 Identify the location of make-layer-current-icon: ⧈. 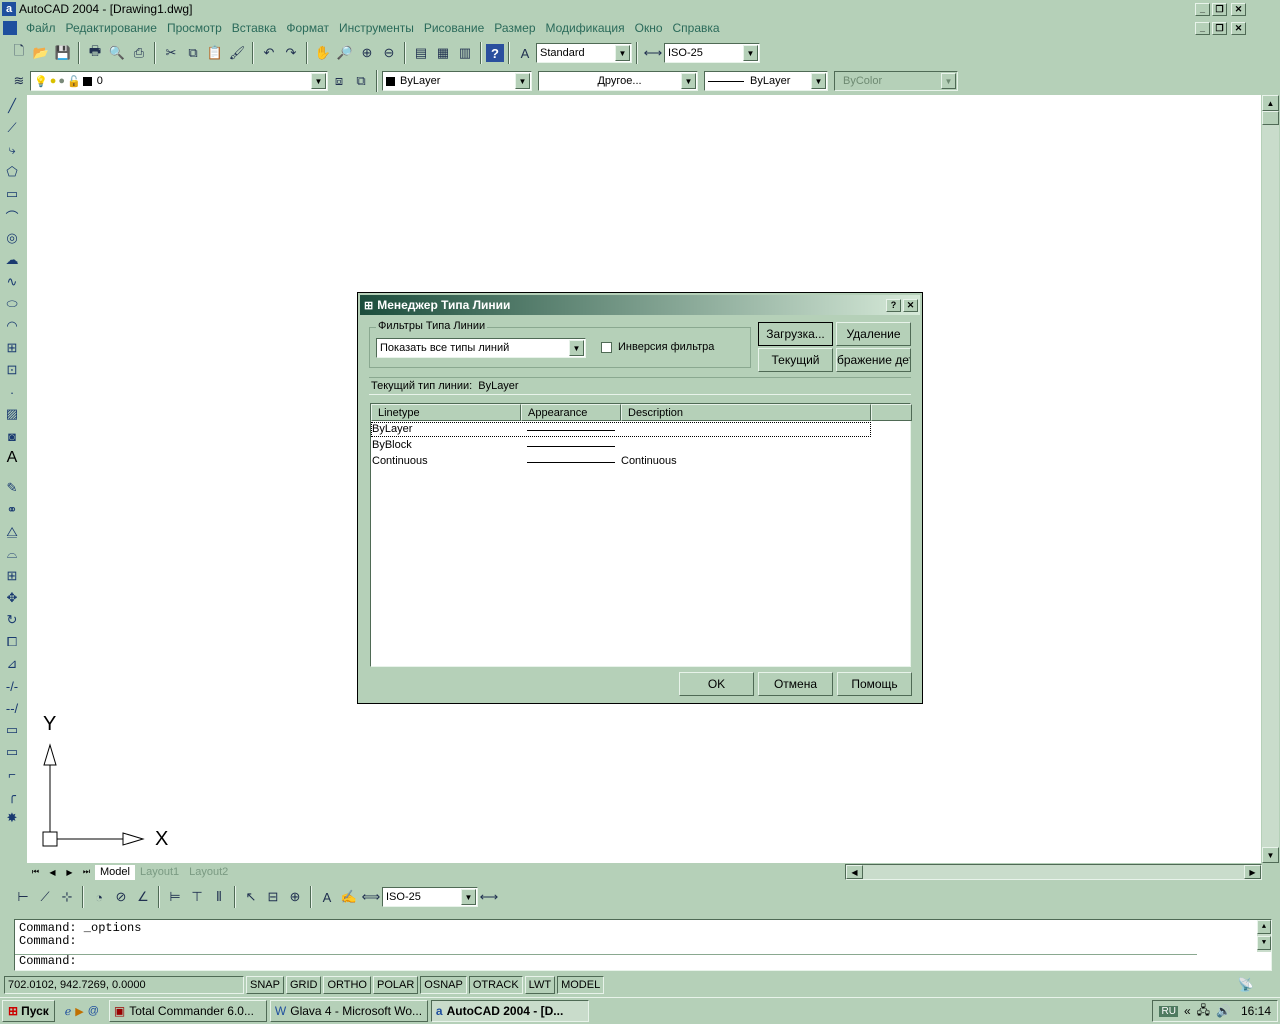
(339, 81).